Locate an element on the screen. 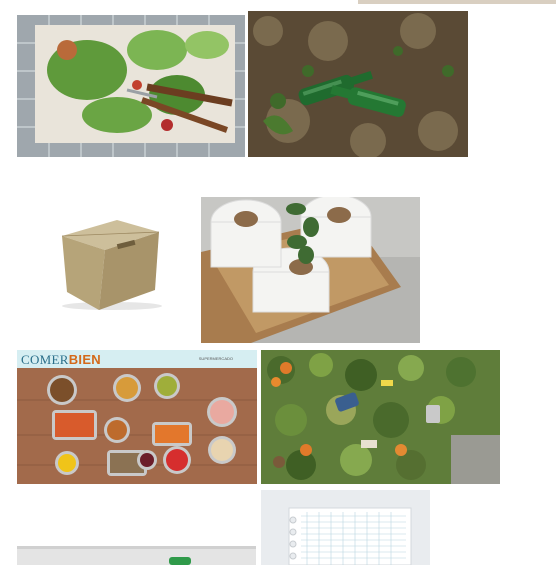 This screenshot has height=565, width=557. partial-illustration is located at coordinates (136, 555).